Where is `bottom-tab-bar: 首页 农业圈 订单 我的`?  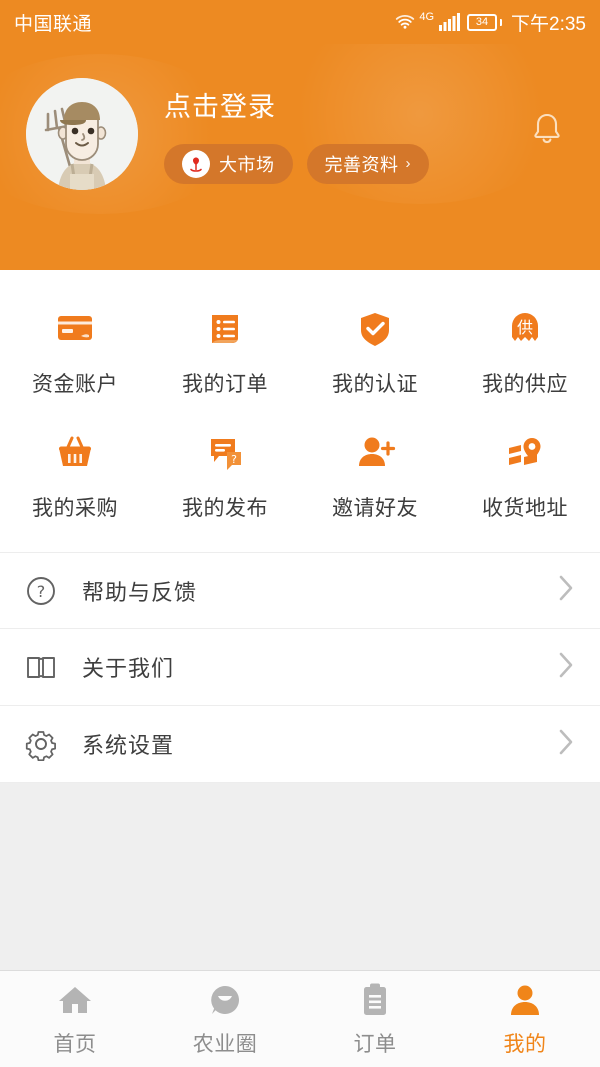
bottom-tab-bar: 首页 农业圈 订单 我的 is located at coordinates (300, 1018).